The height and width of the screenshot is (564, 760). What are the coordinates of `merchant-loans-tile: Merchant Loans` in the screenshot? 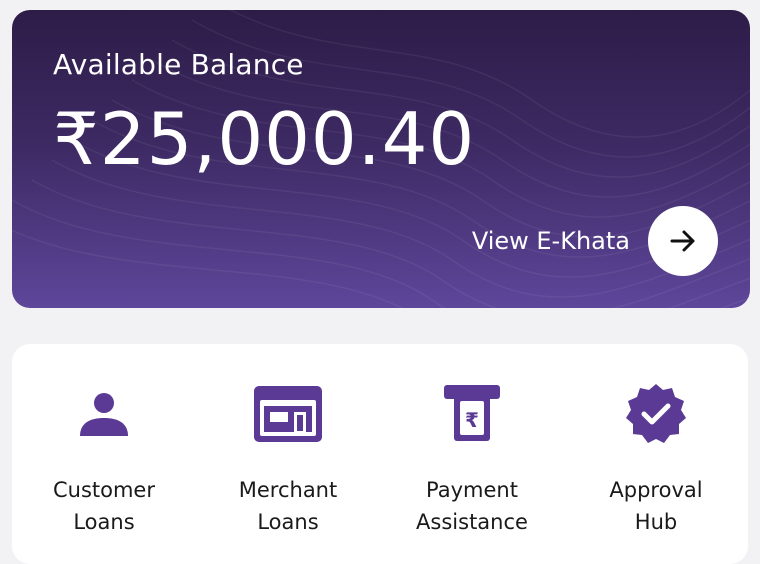 It's located at (288, 448).